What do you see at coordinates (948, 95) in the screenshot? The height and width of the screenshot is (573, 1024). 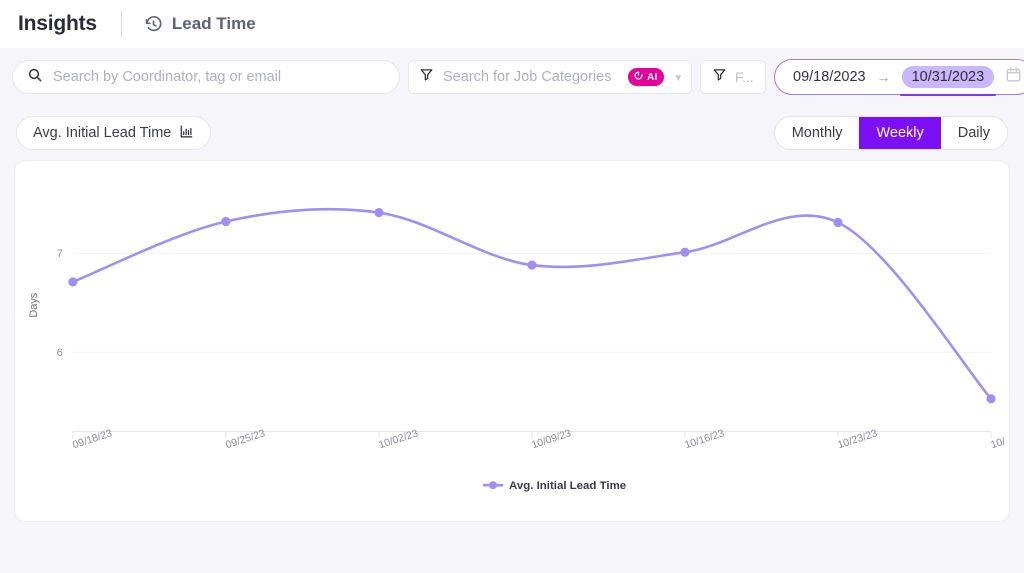 I see `date-to-active-underline` at bounding box center [948, 95].